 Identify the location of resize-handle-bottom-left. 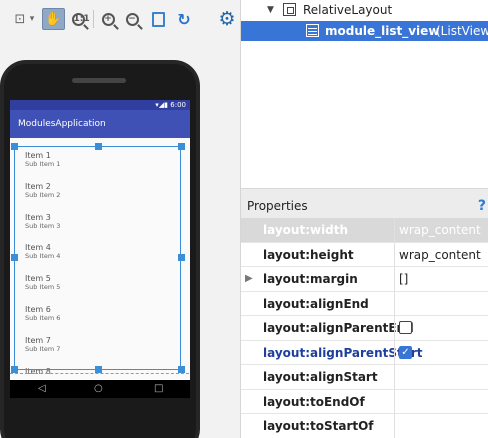
(14, 369).